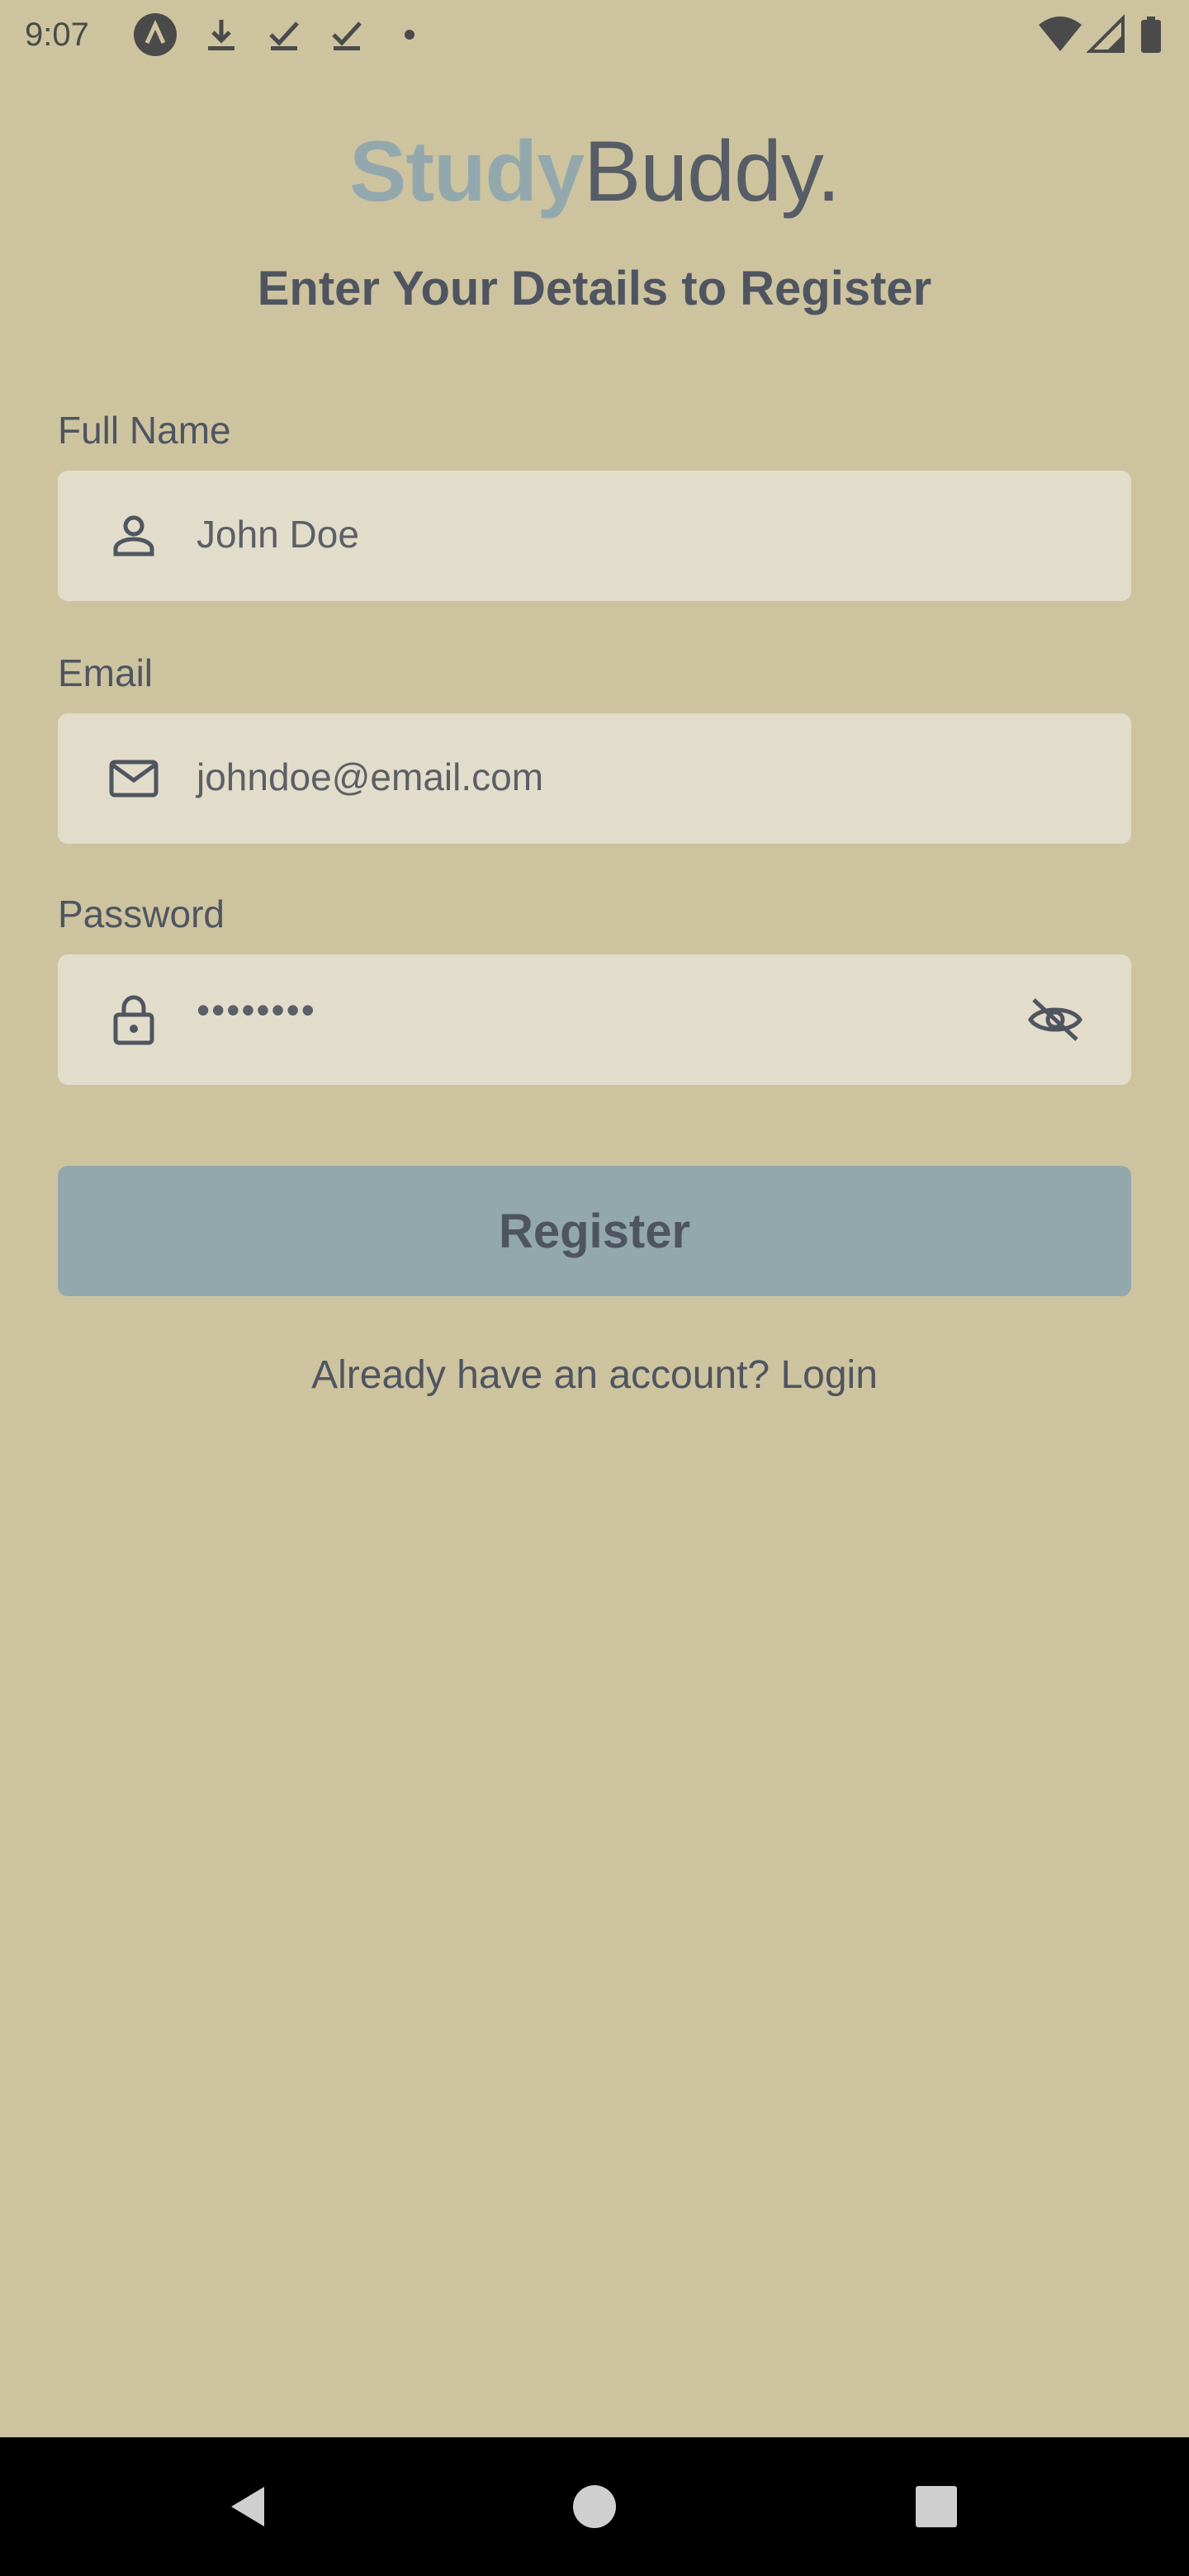 The height and width of the screenshot is (2576, 1189). What do you see at coordinates (594, 1019) in the screenshot?
I see `password-field: ••••••••` at bounding box center [594, 1019].